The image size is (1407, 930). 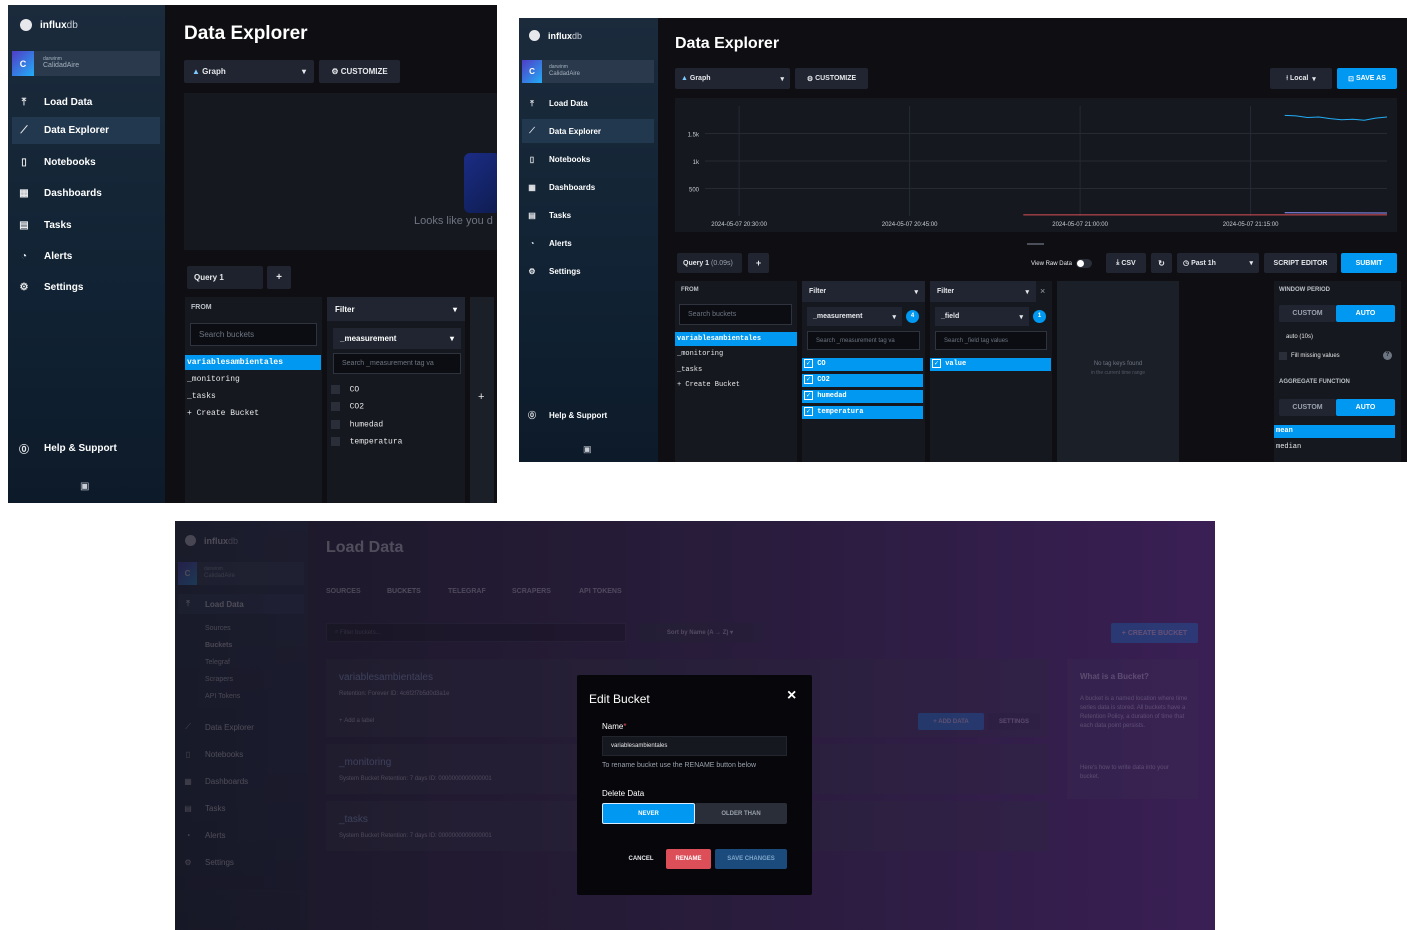 I want to click on measurement-item: humedad, so click(x=357, y=425).